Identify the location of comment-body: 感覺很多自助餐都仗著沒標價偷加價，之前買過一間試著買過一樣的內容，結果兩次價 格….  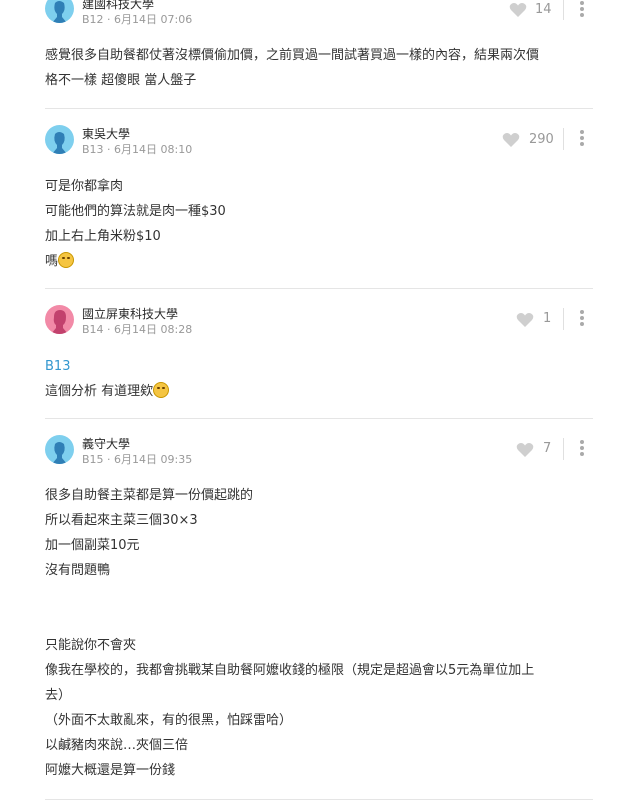
(319, 68).